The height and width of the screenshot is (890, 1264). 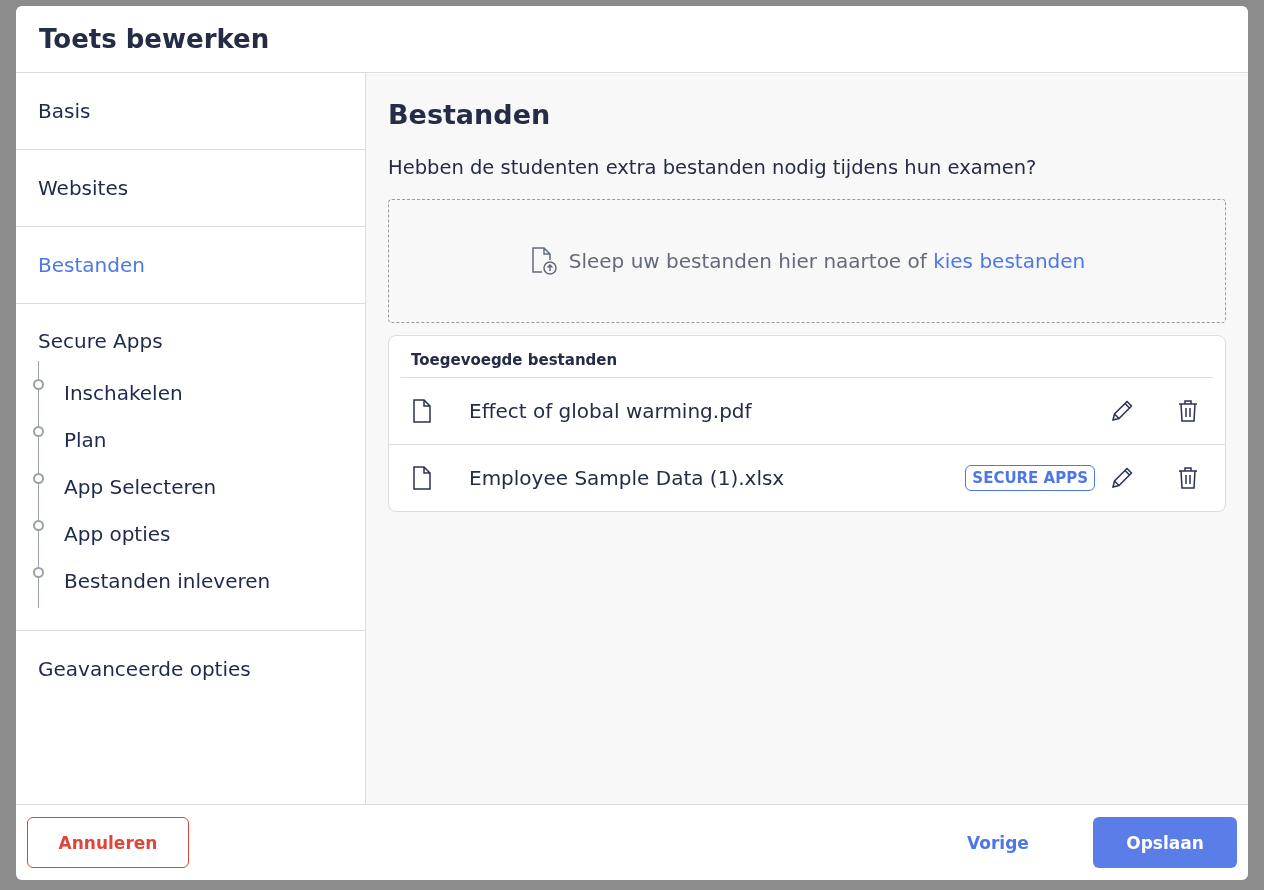 What do you see at coordinates (807, 357) in the screenshot?
I see `files-title: Toegevoegde bestanden` at bounding box center [807, 357].